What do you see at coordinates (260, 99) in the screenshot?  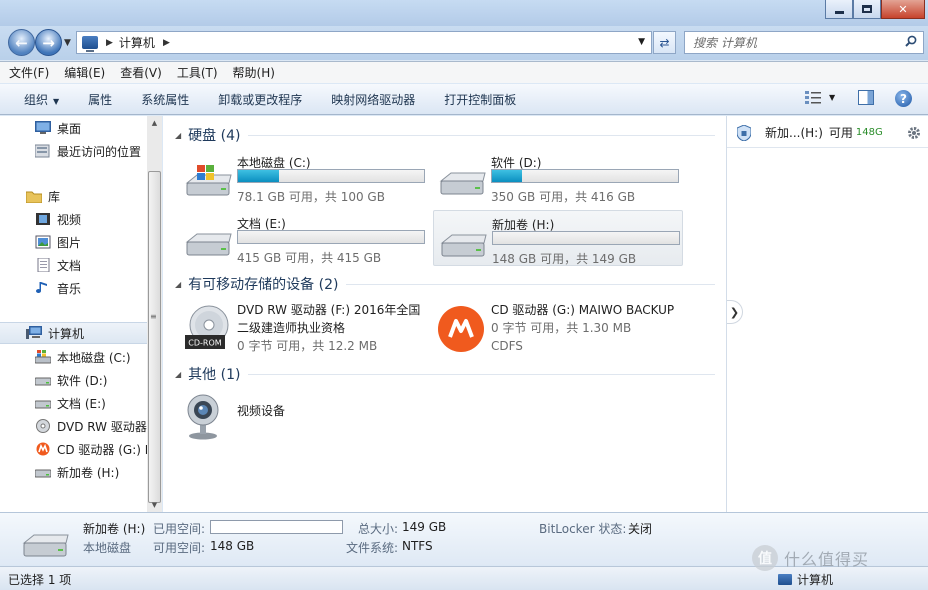 I see `uninstall-program-button: 卸载或更改程序` at bounding box center [260, 99].